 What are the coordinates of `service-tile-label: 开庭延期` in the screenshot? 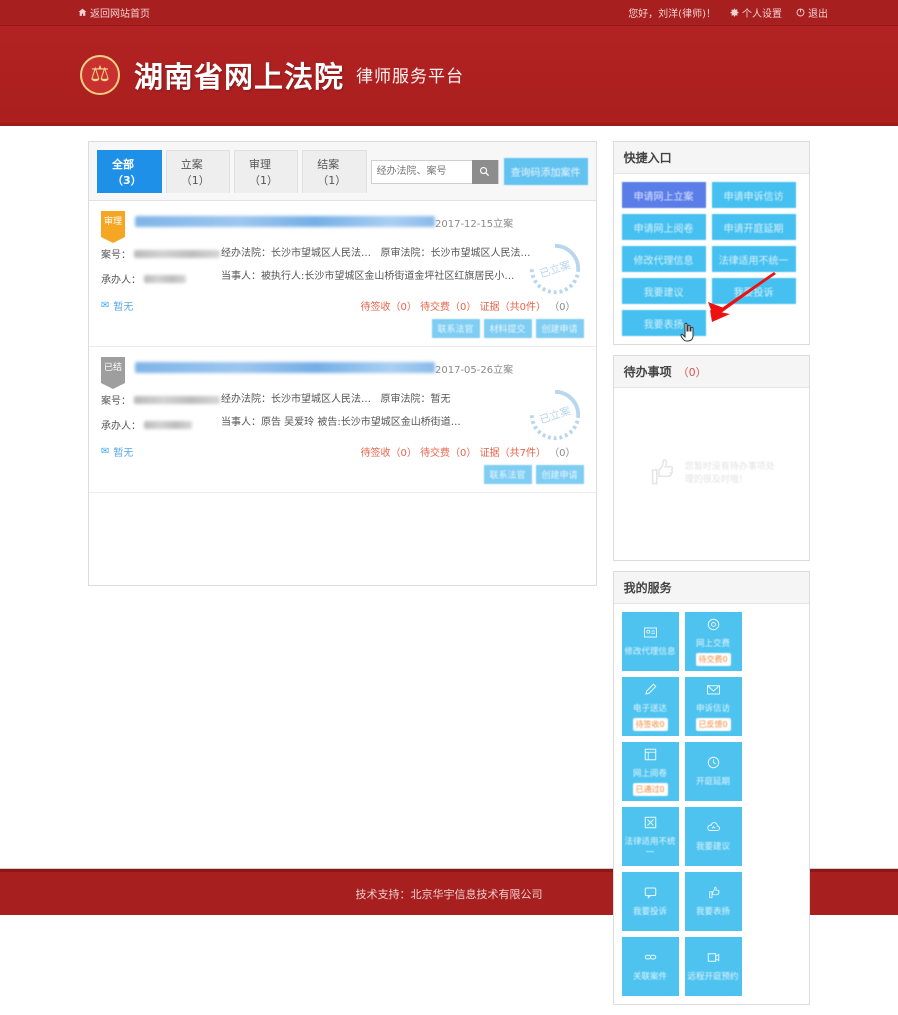 It's located at (713, 782).